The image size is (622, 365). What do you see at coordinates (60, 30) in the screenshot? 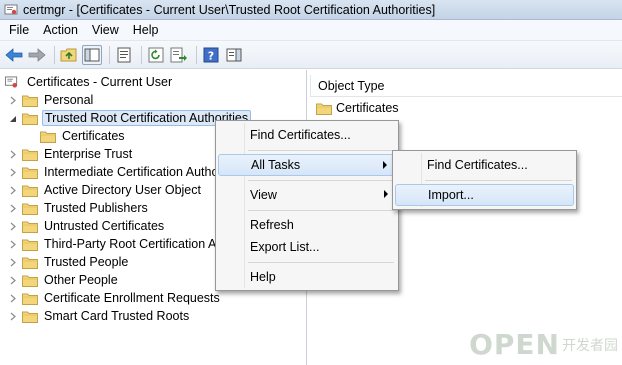
I see `menu-action: Action` at bounding box center [60, 30].